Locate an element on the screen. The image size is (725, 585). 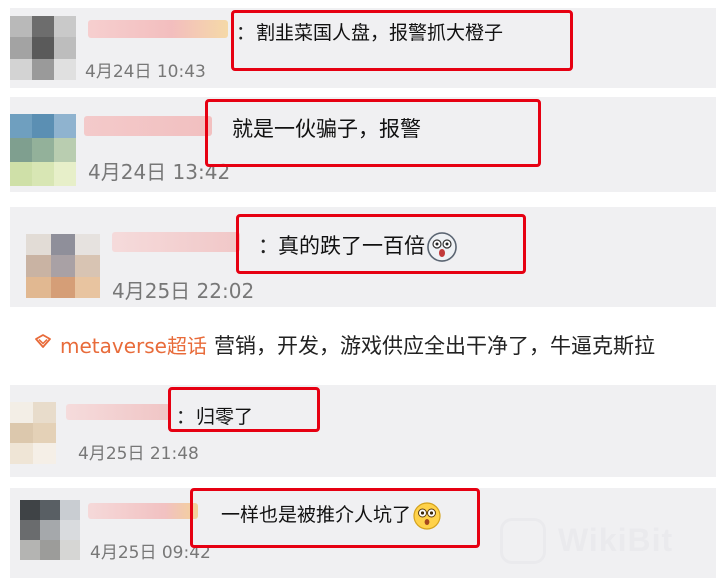
super-topic-icon is located at coordinates (43, 340).